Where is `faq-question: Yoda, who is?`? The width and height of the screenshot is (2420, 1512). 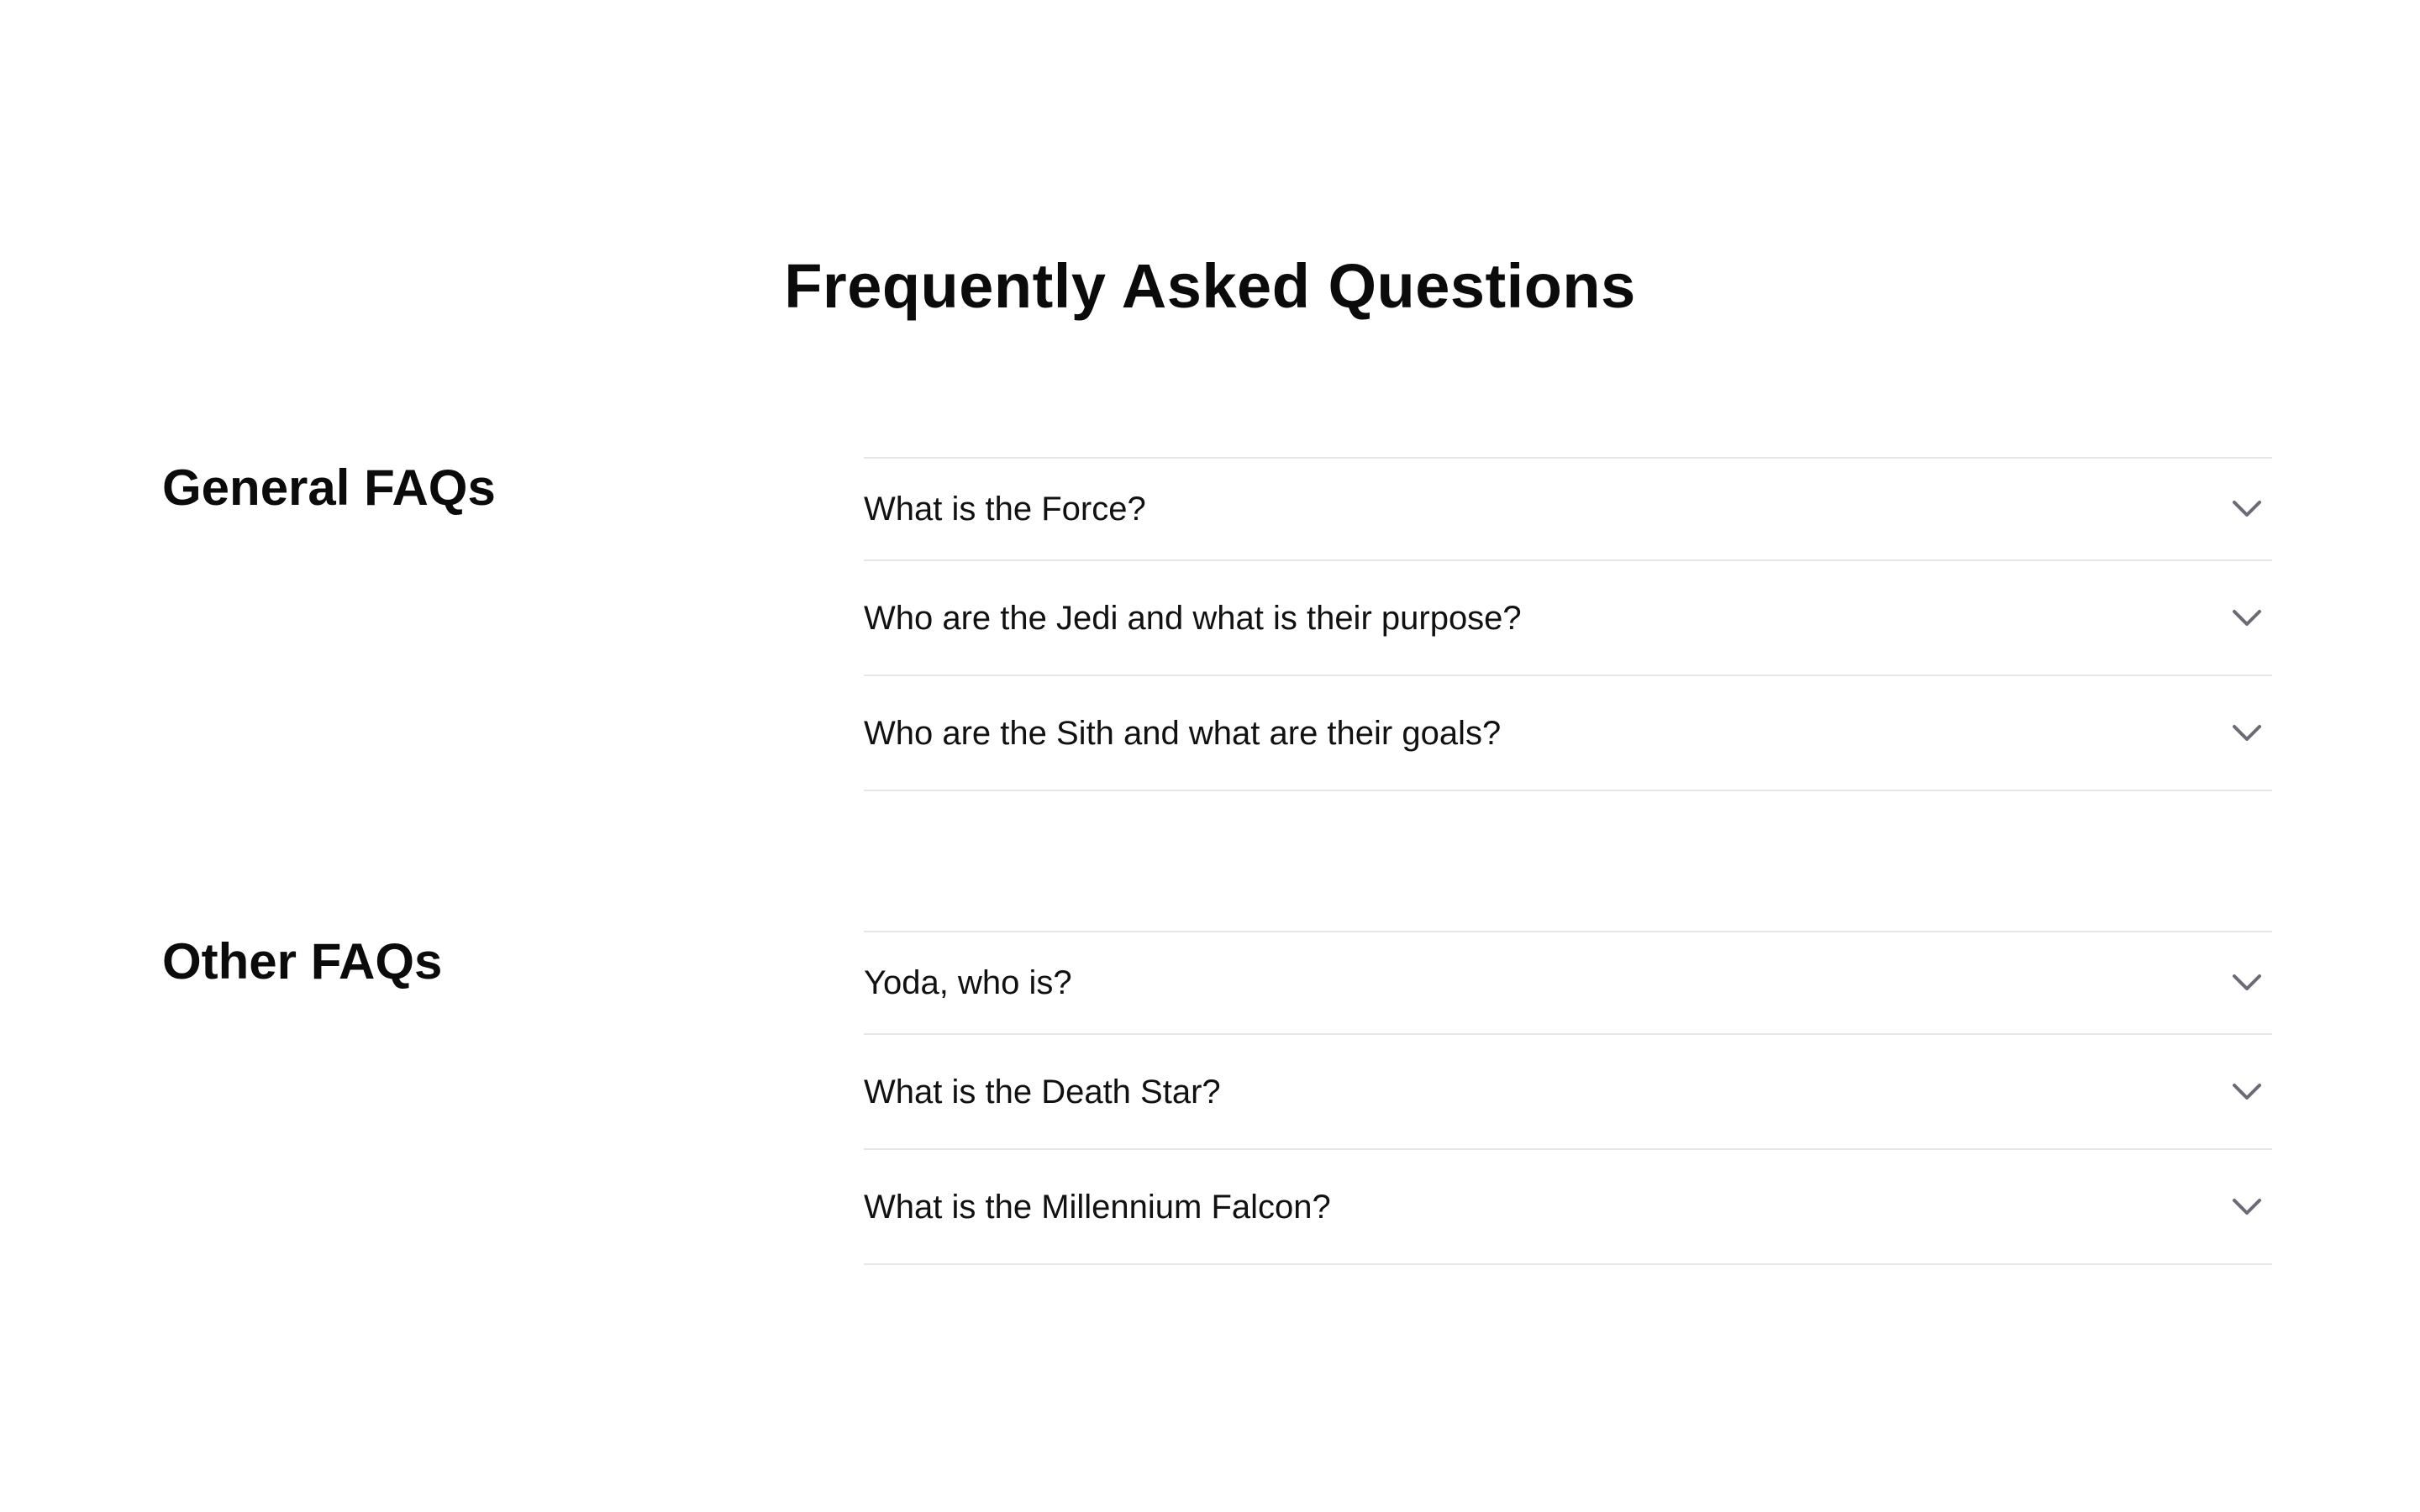
faq-question: Yoda, who is? is located at coordinates (968, 982).